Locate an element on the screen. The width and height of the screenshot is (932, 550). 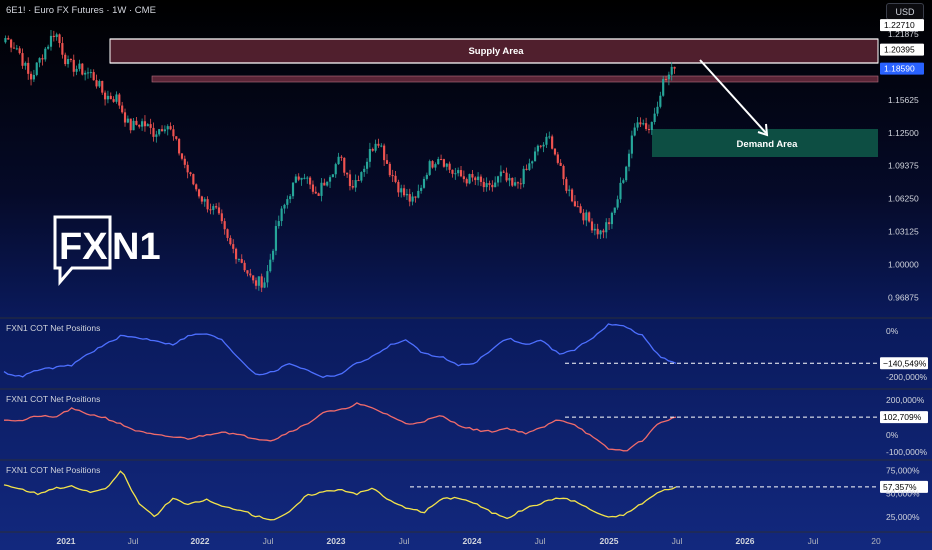
time-tick-label: 2024 is located at coordinates (472, 541).